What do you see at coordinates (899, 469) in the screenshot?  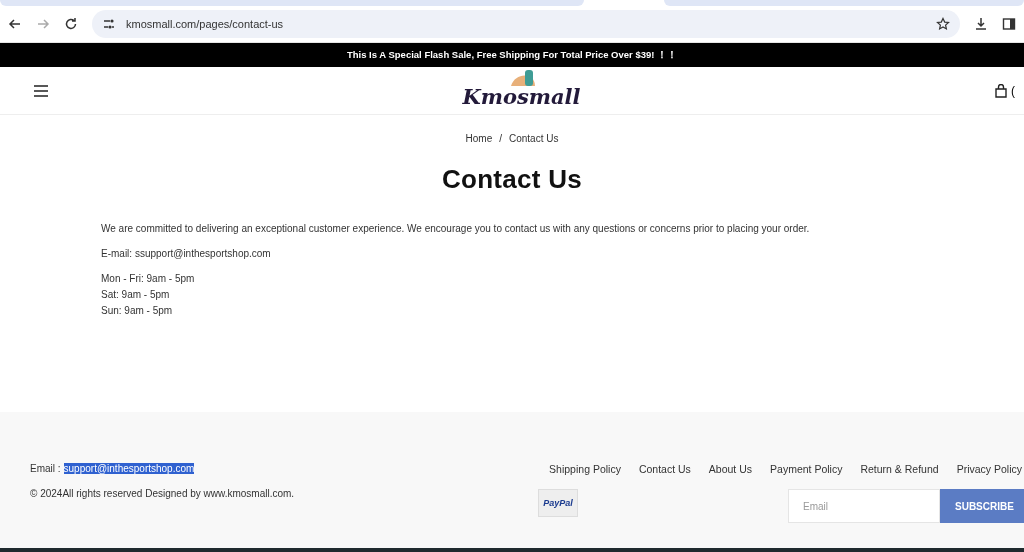 I see `footer-link: Return & Refund` at bounding box center [899, 469].